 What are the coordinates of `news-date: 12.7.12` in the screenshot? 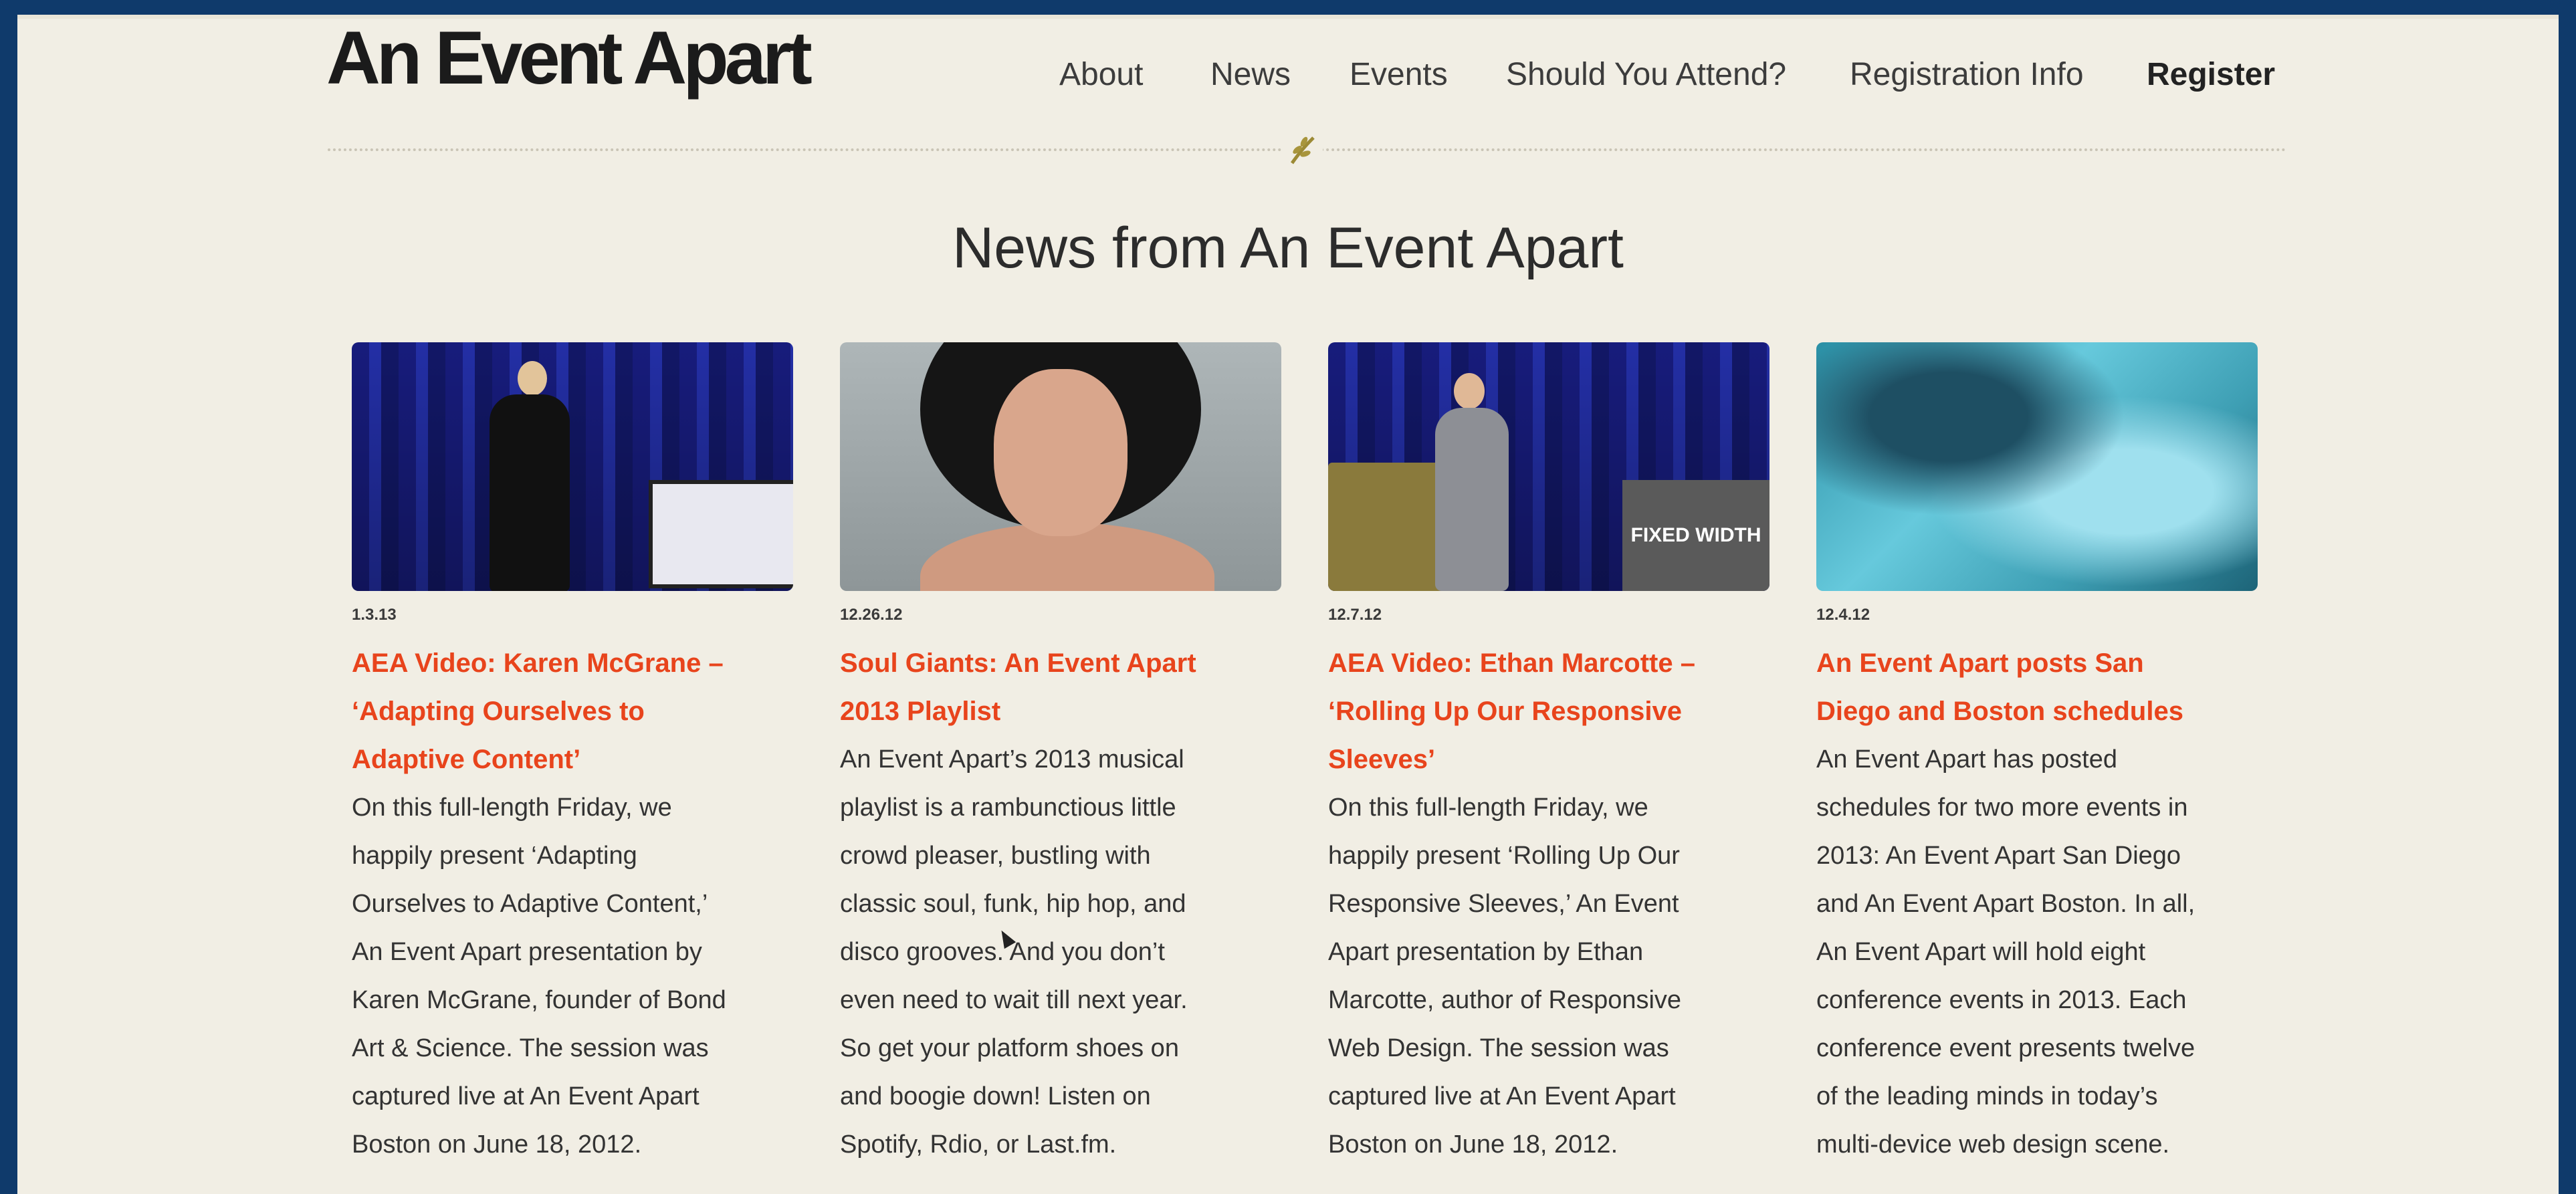 It's located at (1355, 615).